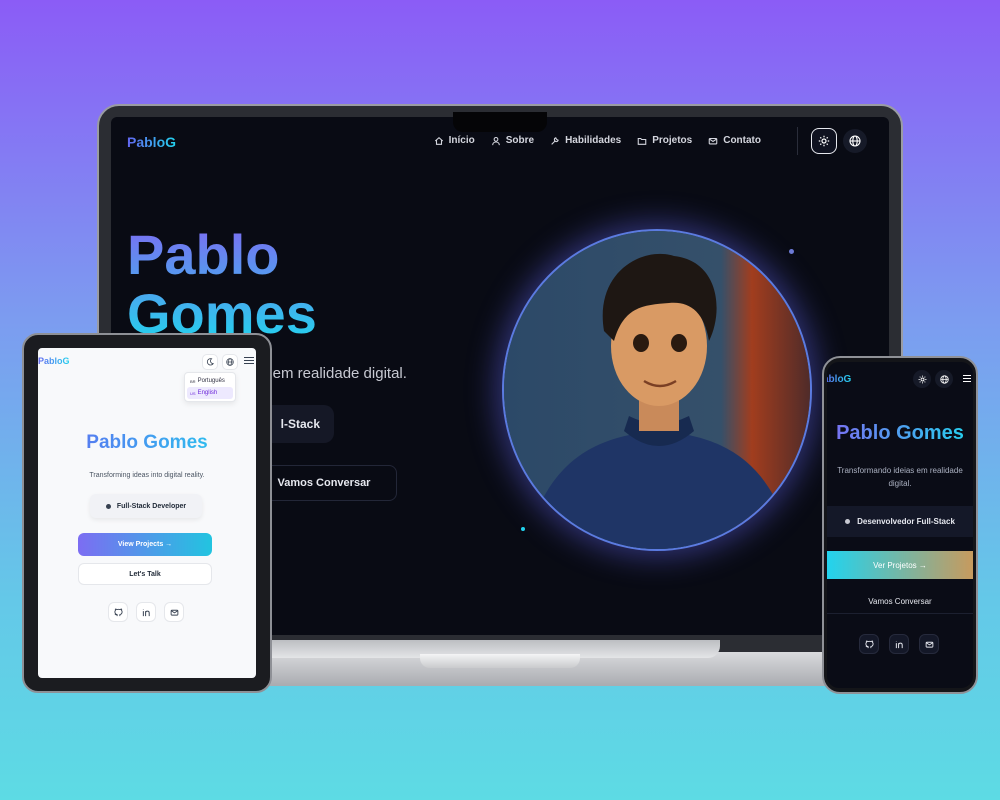 This screenshot has height=800, width=1000. I want to click on nav-divider, so click(797, 141).